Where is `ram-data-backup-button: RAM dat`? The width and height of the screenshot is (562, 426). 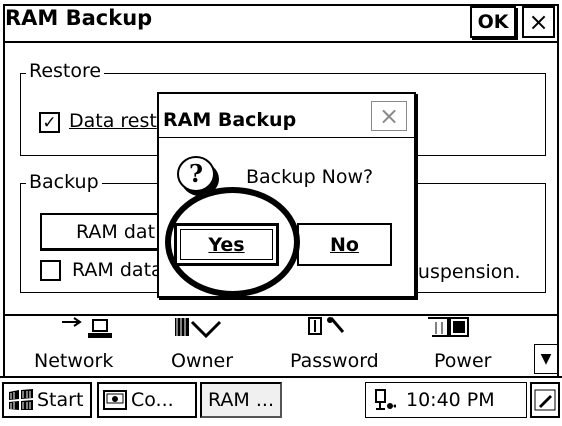 ram-data-backup-button: RAM dat is located at coordinates (105, 232).